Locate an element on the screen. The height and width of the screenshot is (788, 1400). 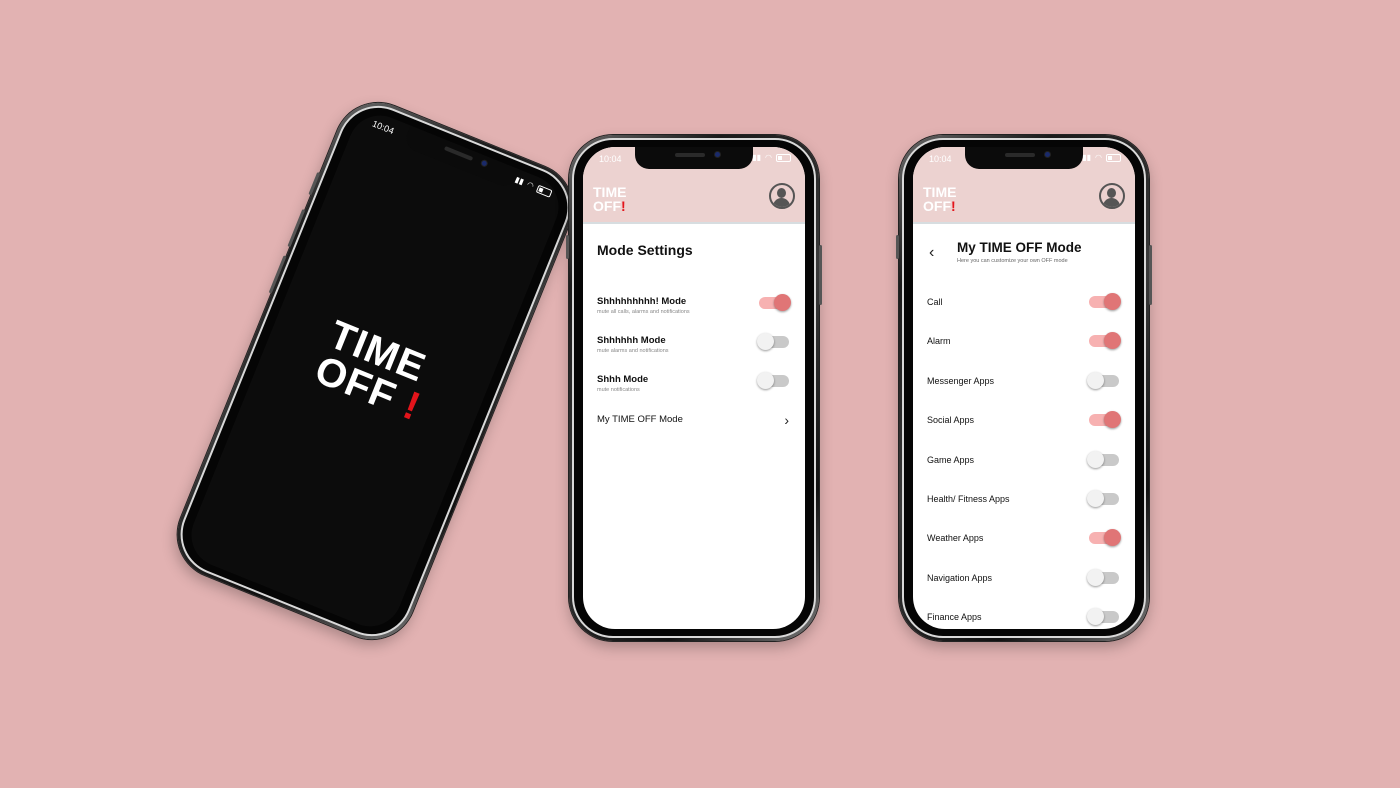
app-toggle-row: Health/ Fitness Apps is located at coordinates (1031, 502).